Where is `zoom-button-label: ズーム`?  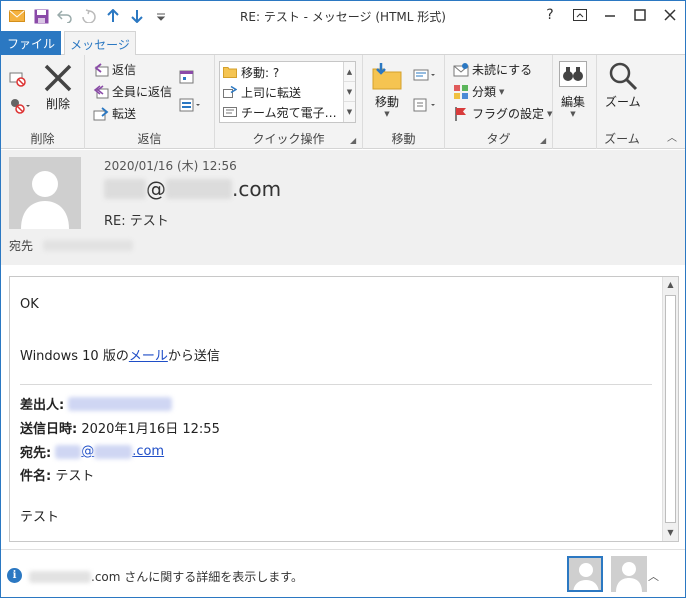 zoom-button-label: ズーム is located at coordinates (623, 102).